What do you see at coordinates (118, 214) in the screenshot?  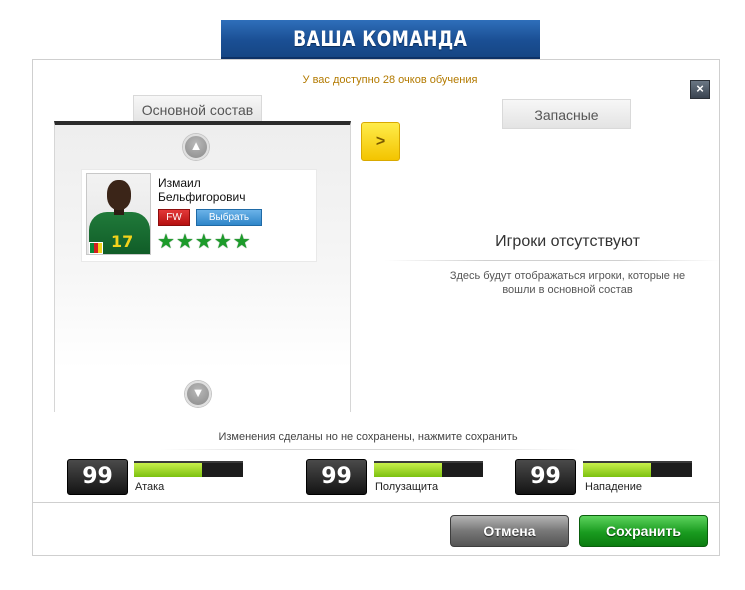 I see `player-photo: 17` at bounding box center [118, 214].